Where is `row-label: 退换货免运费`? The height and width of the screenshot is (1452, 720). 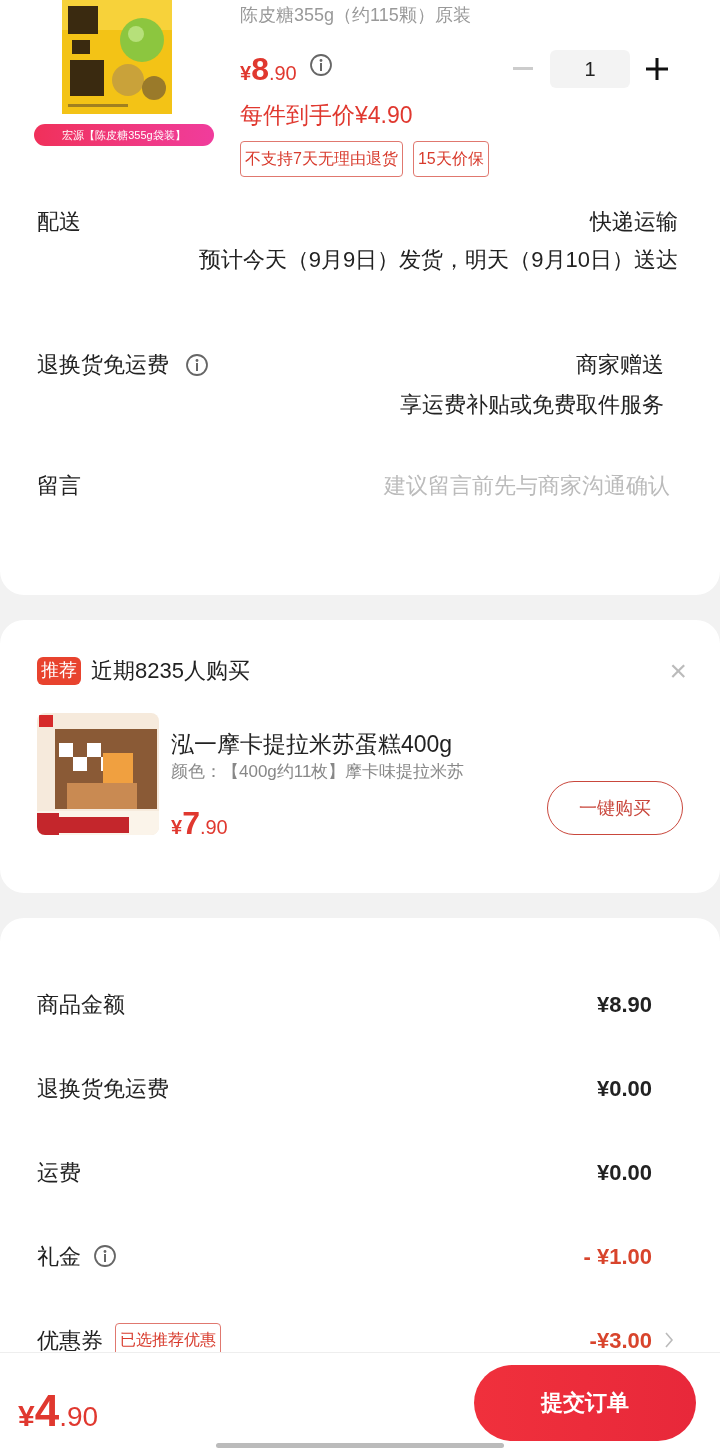
row-label: 退换货免运费 is located at coordinates (103, 365).